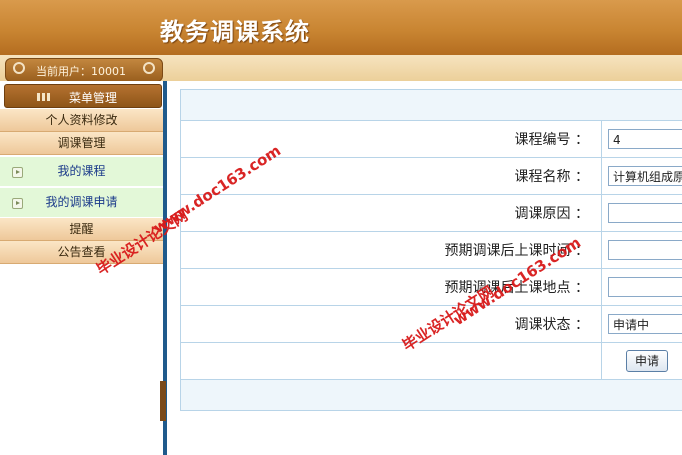 This screenshot has width=682, height=455. I want to click on course-name-input: 计算机组成原, so click(645, 176).